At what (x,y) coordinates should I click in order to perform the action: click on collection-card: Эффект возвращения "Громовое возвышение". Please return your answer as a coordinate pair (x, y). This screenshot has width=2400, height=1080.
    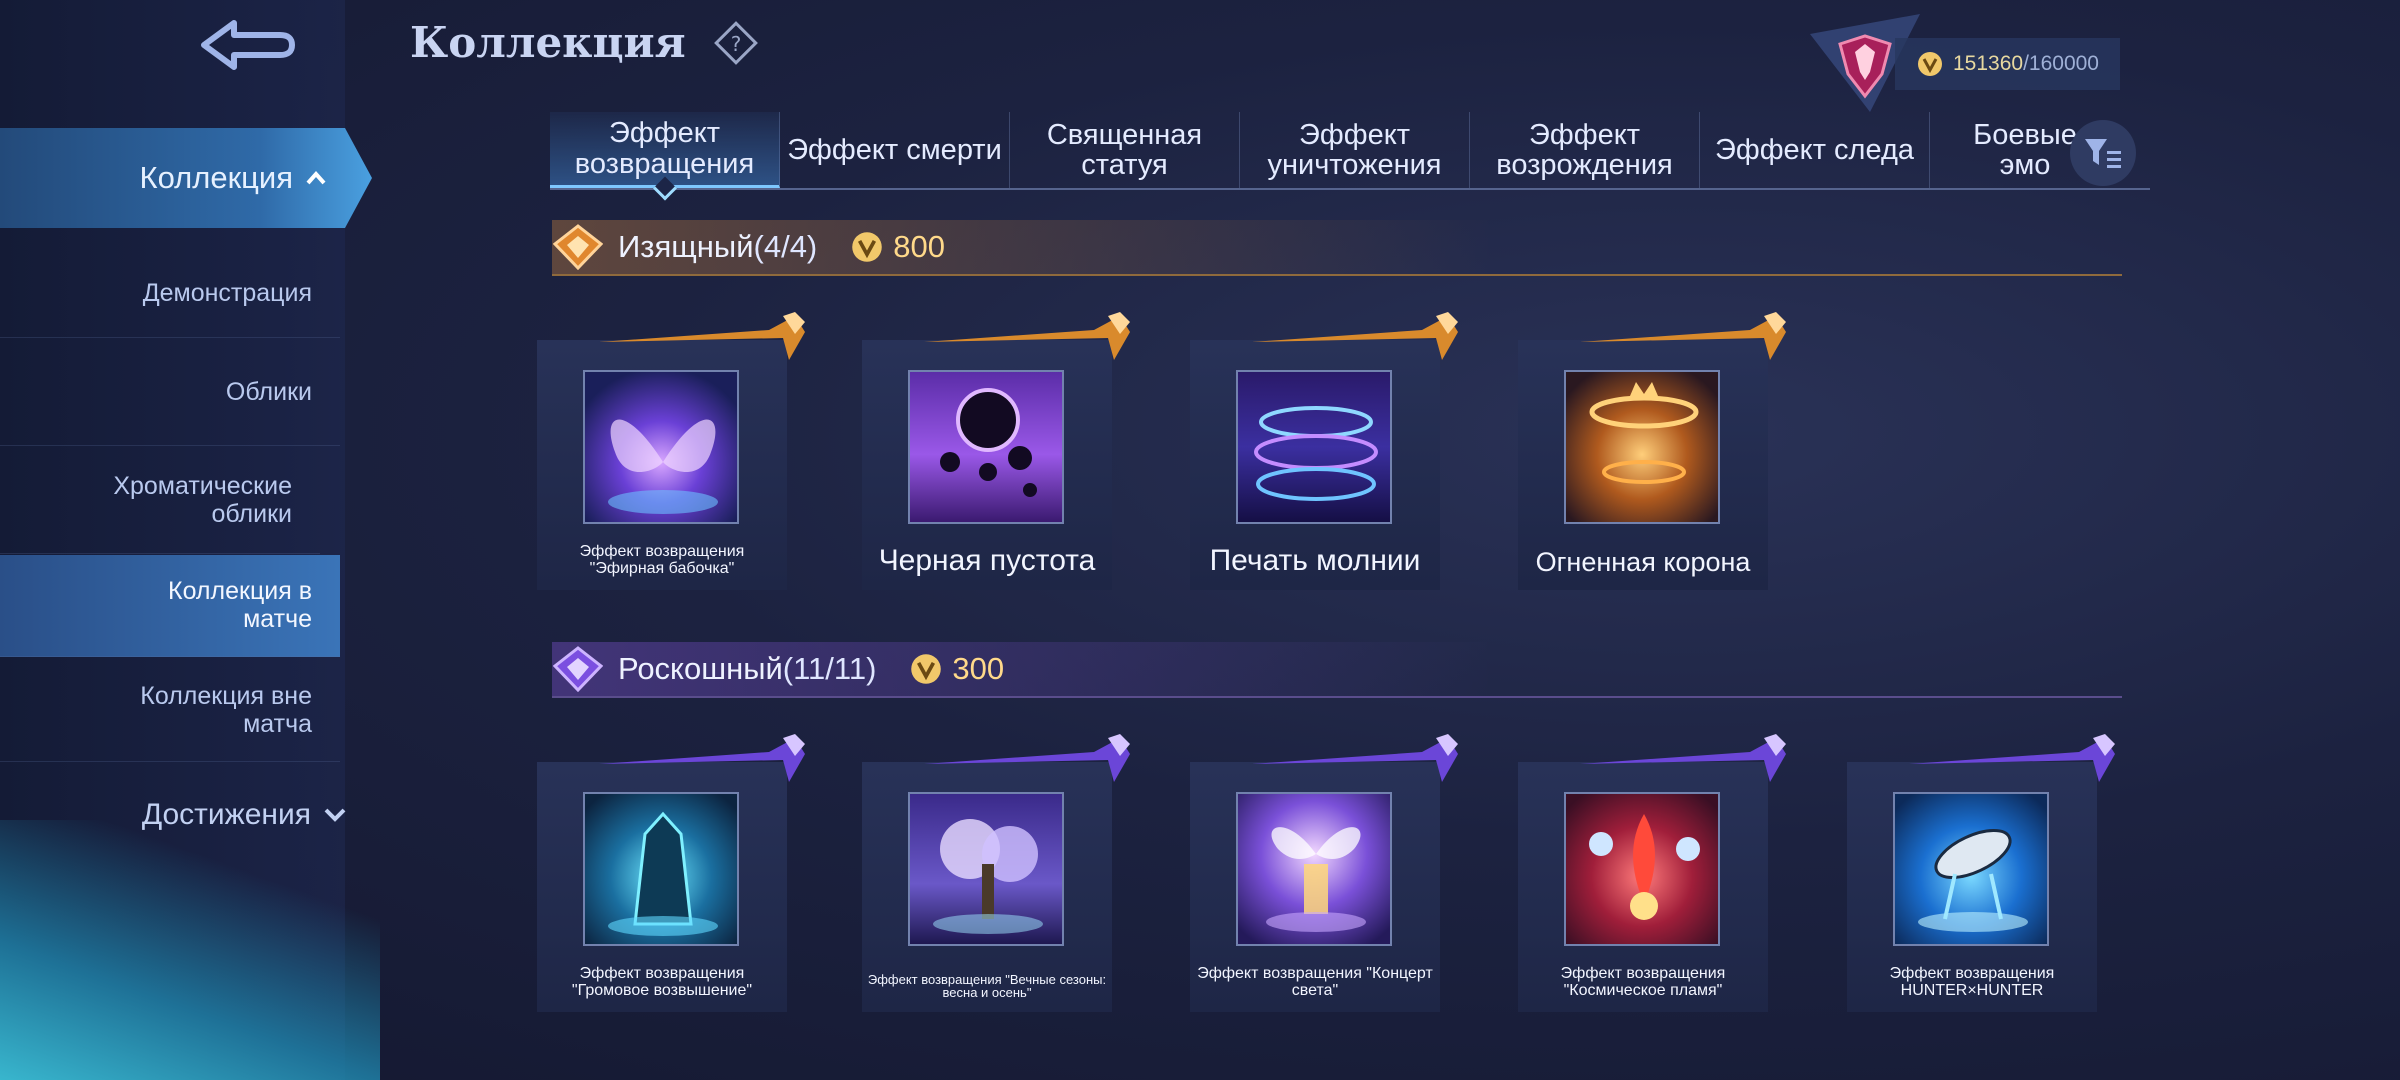
    Looking at the image, I should click on (671, 873).